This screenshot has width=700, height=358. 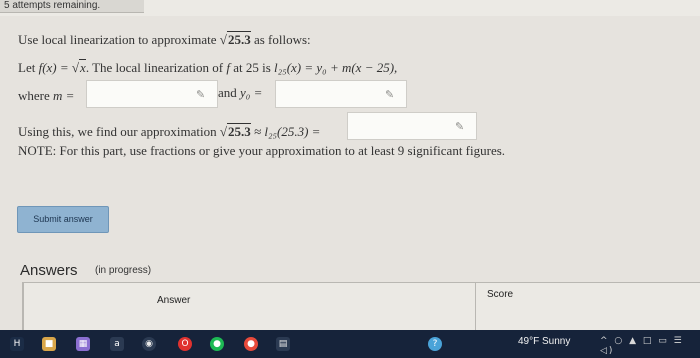 I want to click on weather-label: 49°F Sunny, so click(x=544, y=341).